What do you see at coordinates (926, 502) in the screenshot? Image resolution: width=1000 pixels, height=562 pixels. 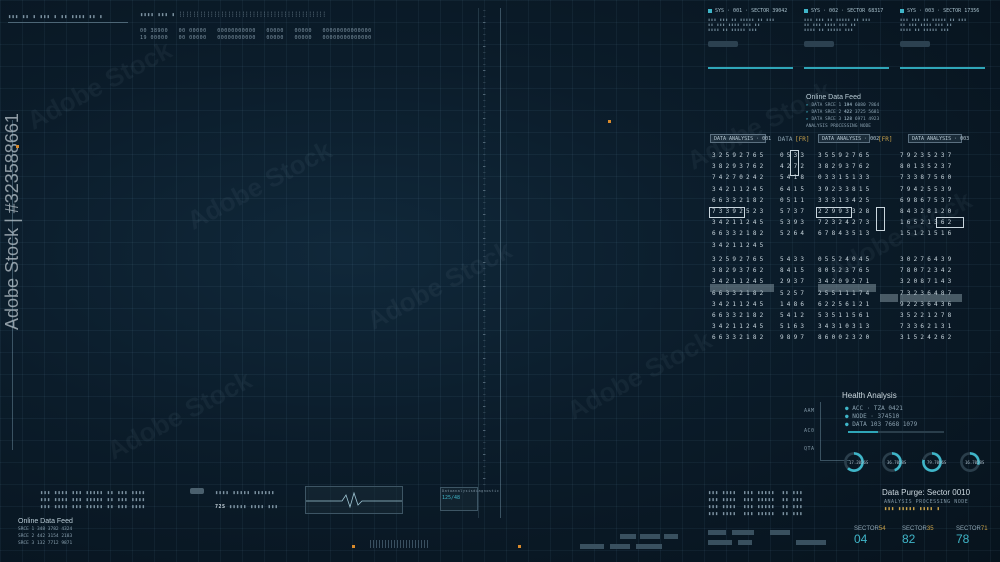 I see `purge-sub: ANALYSIS PROCESSING NODE` at bounding box center [926, 502].